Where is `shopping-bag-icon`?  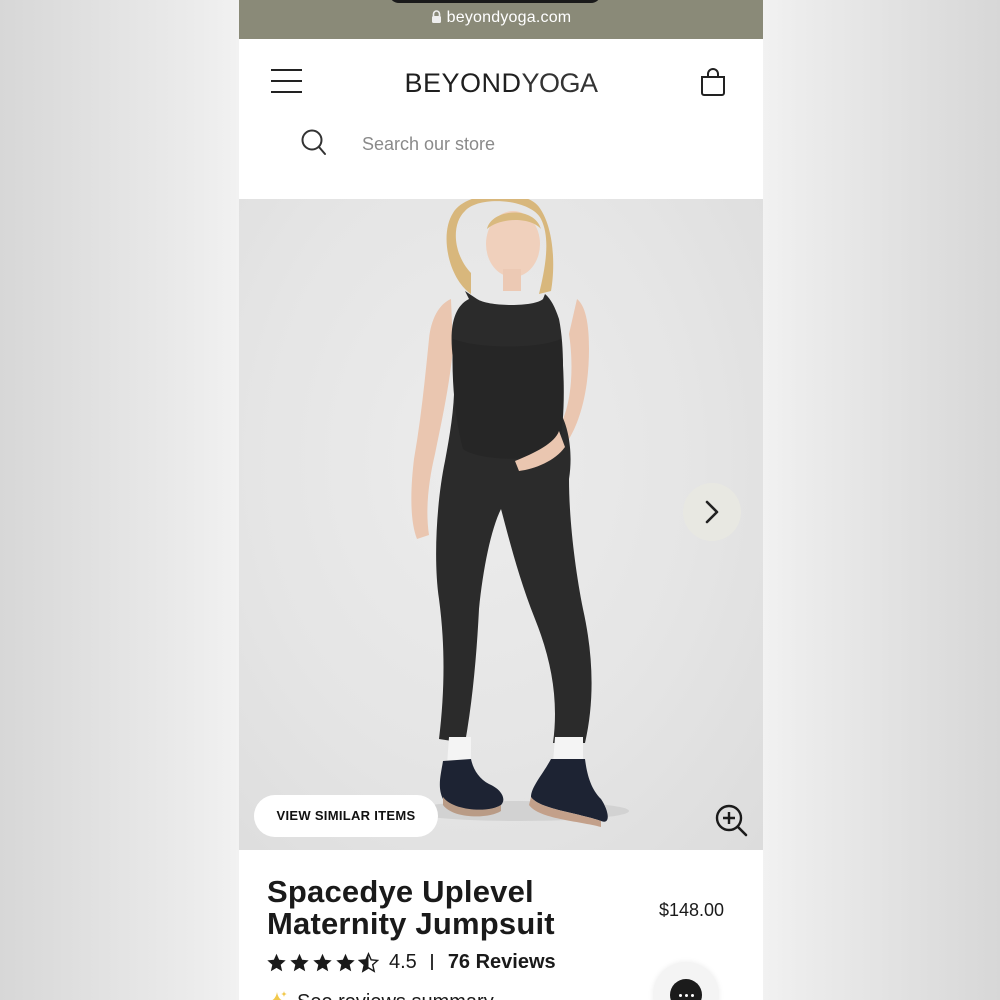
shopping-bag-icon is located at coordinates (713, 82).